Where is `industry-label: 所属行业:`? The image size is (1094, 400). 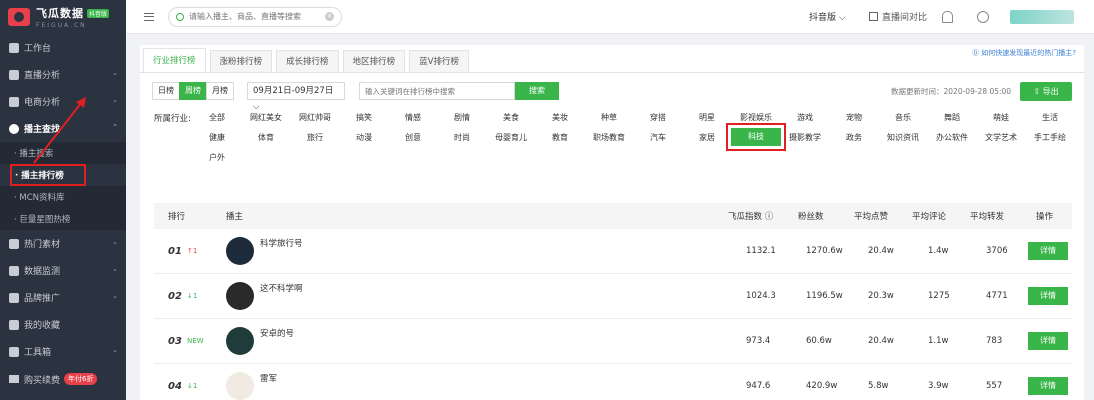
industry-label: 所属行业: is located at coordinates (172, 119).